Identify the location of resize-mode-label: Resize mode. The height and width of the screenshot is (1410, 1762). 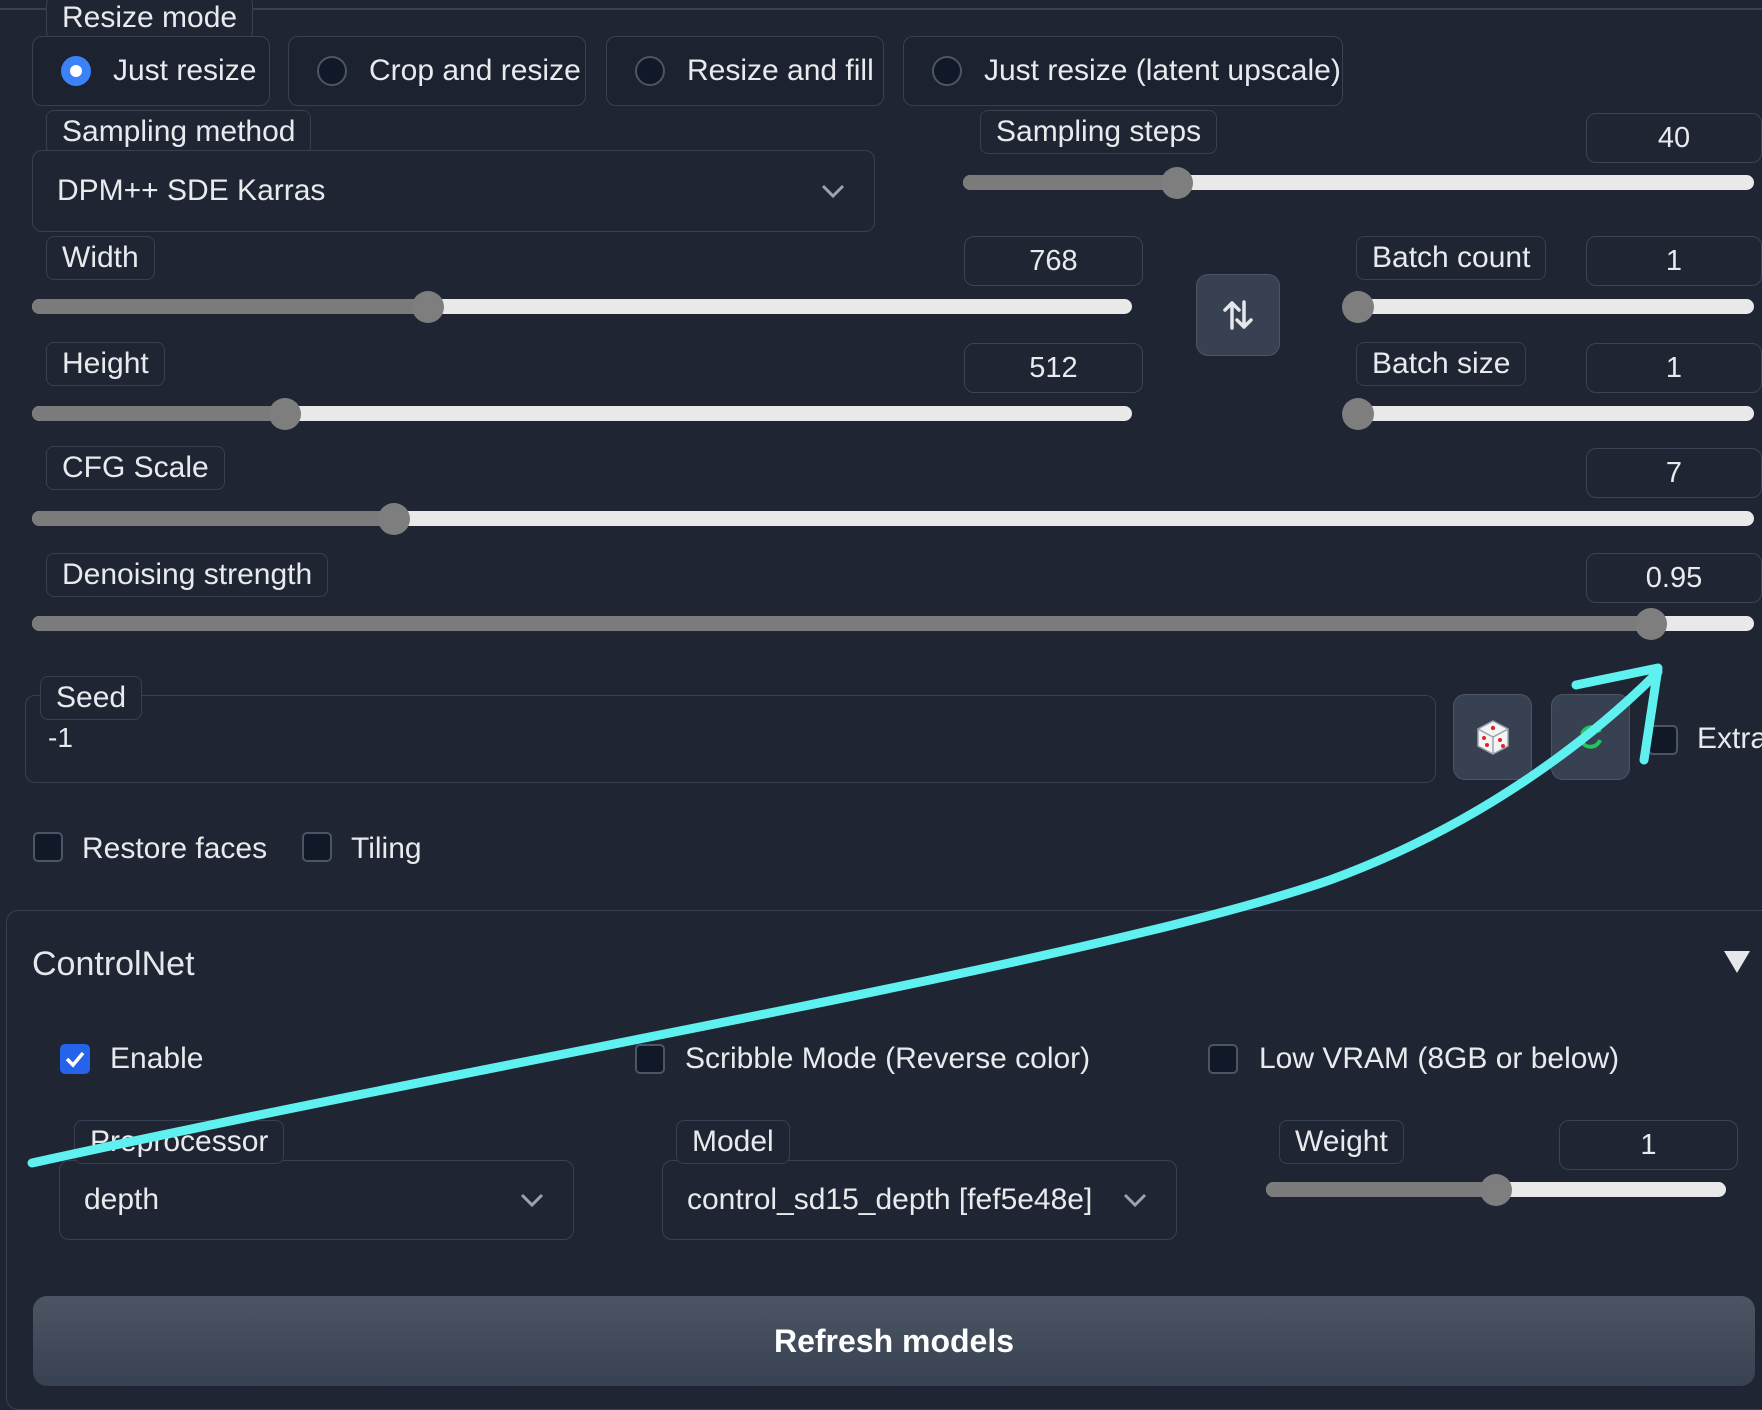
(150, 20).